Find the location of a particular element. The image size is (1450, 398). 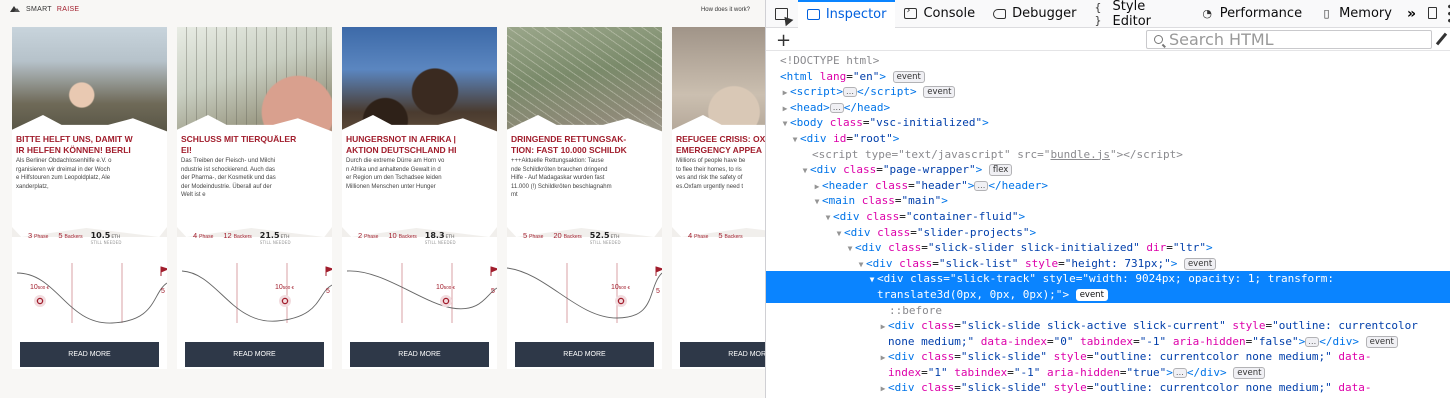

braces-icon: { } is located at coordinates (1098, 13).